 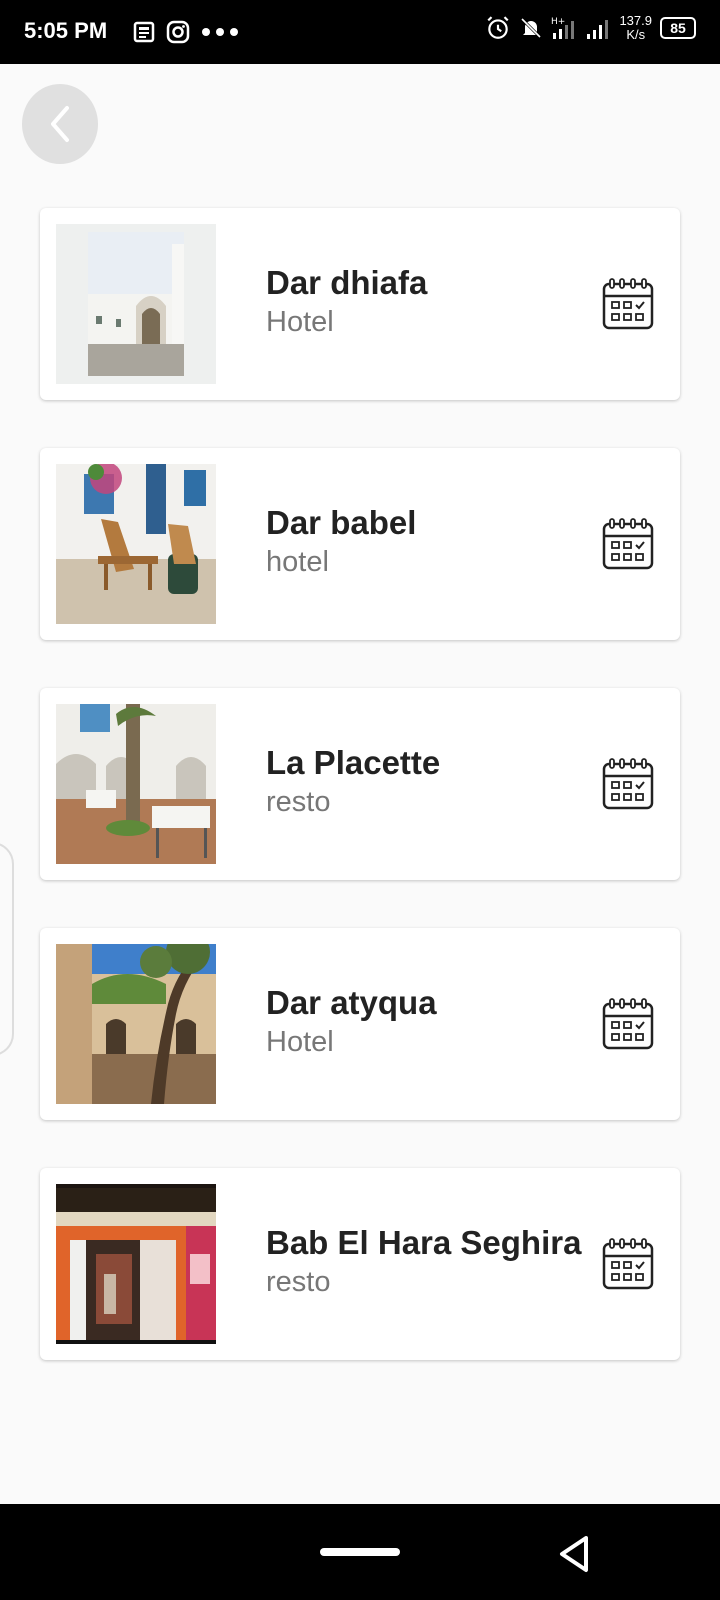 I want to click on status-notification-icons, so click(x=186, y=32).